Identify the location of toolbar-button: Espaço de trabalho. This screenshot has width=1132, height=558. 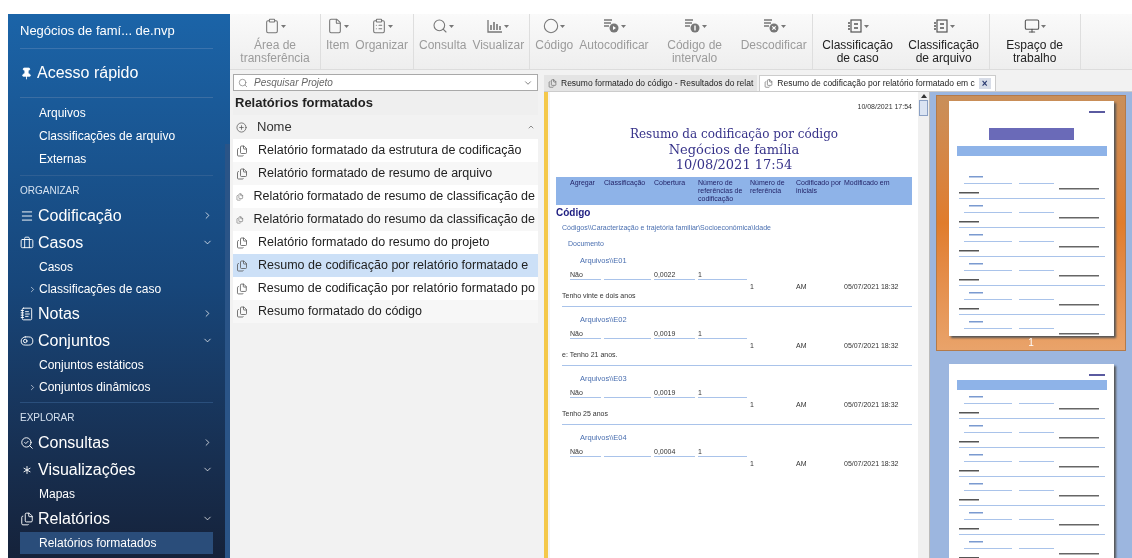
(1034, 41).